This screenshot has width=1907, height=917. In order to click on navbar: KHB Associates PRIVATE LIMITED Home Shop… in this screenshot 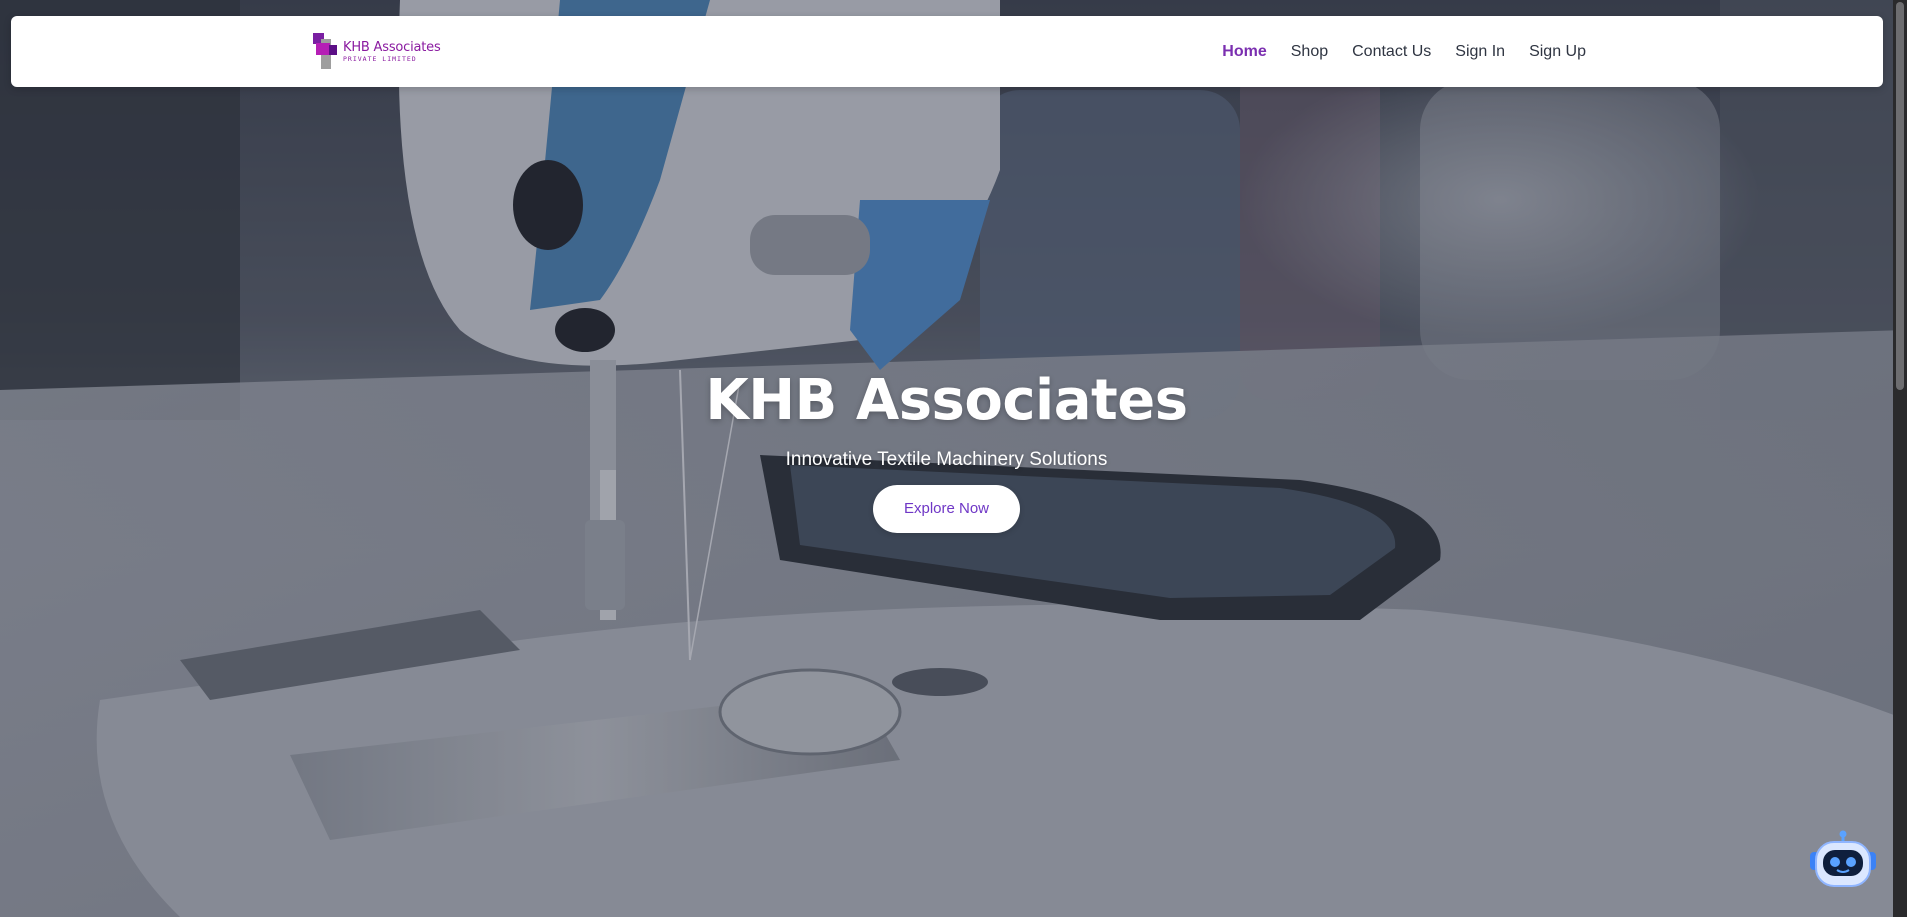, I will do `click(947, 51)`.